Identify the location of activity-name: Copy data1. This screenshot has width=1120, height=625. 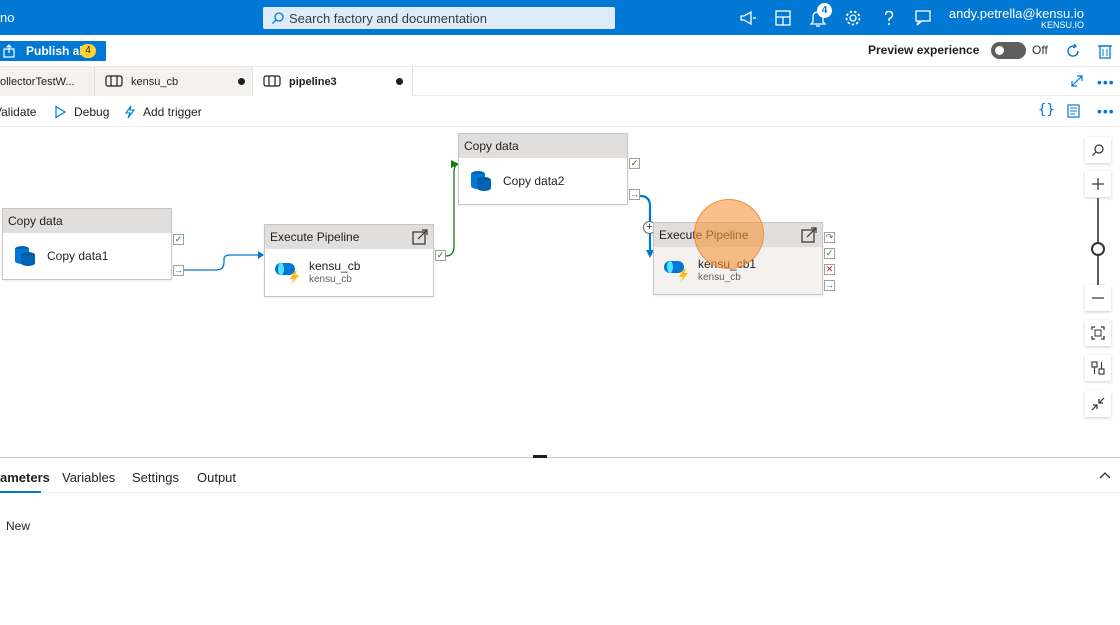
(78, 256).